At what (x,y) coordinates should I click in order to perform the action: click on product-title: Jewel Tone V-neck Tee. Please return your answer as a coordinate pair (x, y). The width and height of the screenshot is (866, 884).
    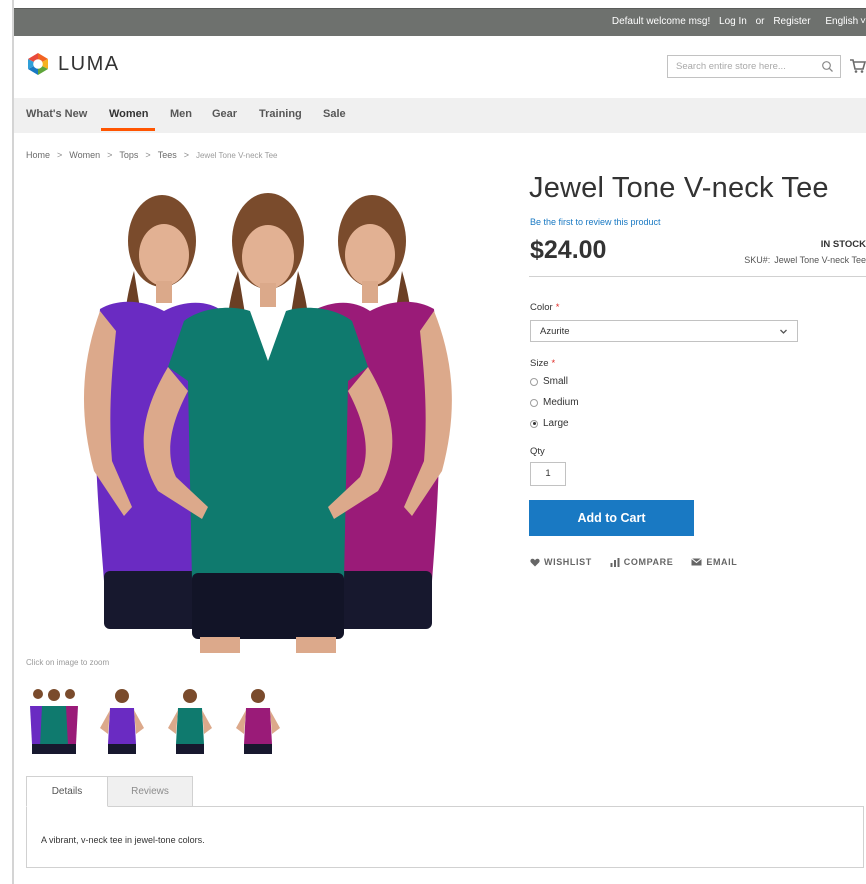
    Looking at the image, I should click on (679, 188).